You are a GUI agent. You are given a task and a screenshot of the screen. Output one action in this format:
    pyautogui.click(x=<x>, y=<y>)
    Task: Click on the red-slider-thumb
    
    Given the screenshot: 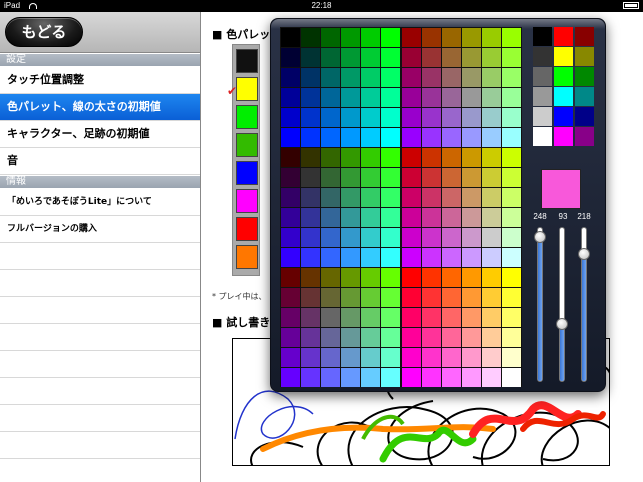 What is the action you would take?
    pyautogui.click(x=540, y=236)
    